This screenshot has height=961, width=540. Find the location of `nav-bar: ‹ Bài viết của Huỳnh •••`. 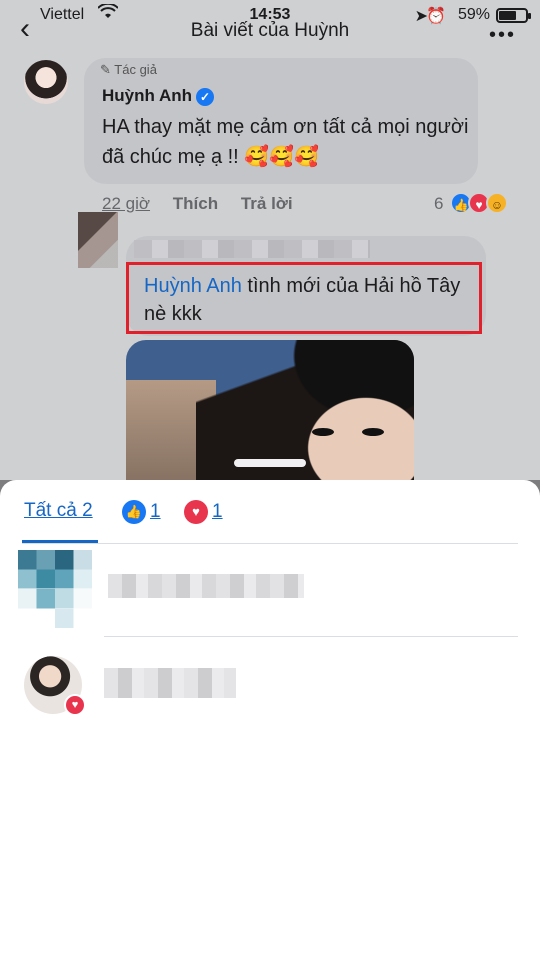

nav-bar: ‹ Bài viết của Huỳnh ••• is located at coordinates (270, 31).